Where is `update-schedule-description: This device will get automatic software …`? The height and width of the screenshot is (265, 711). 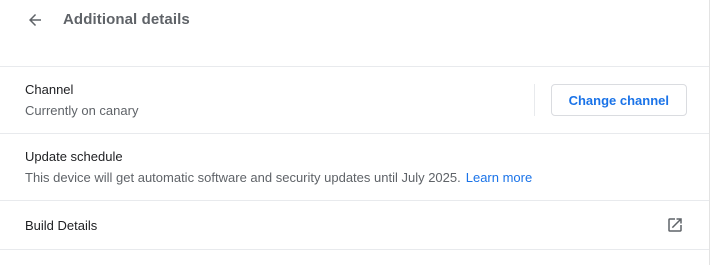 update-schedule-description: This device will get automatic software … is located at coordinates (243, 177).